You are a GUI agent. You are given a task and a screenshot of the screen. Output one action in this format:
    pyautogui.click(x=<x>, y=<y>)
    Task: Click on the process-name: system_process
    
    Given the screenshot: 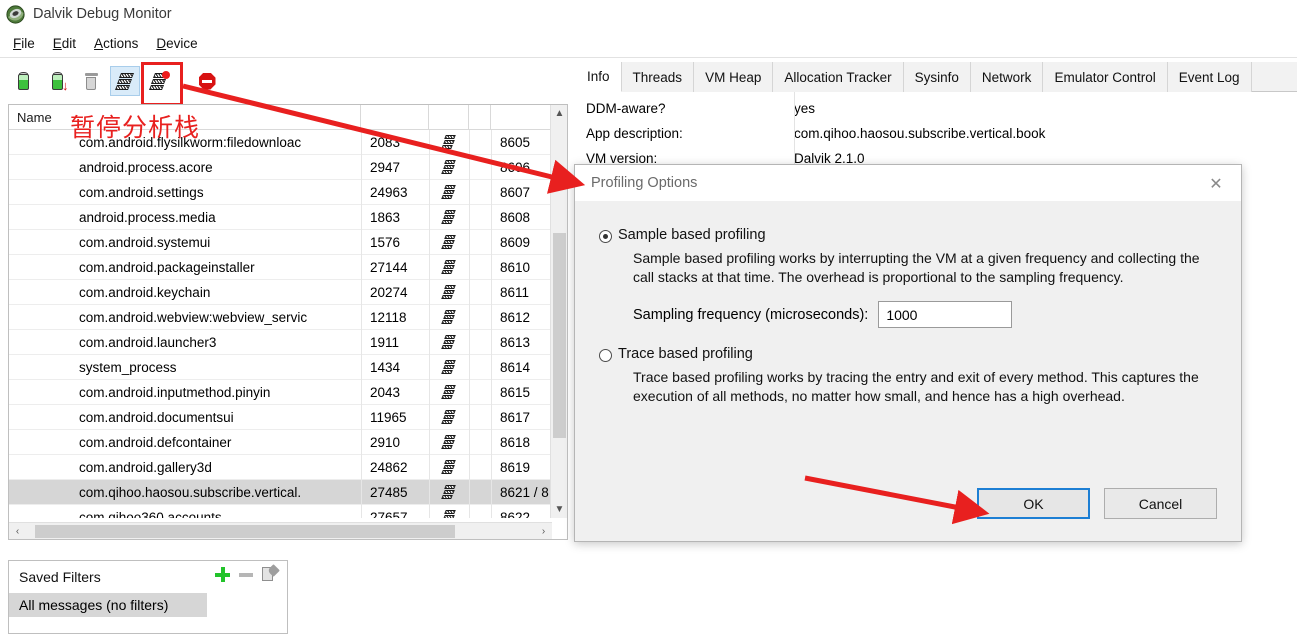 What is the action you would take?
    pyautogui.click(x=128, y=367)
    